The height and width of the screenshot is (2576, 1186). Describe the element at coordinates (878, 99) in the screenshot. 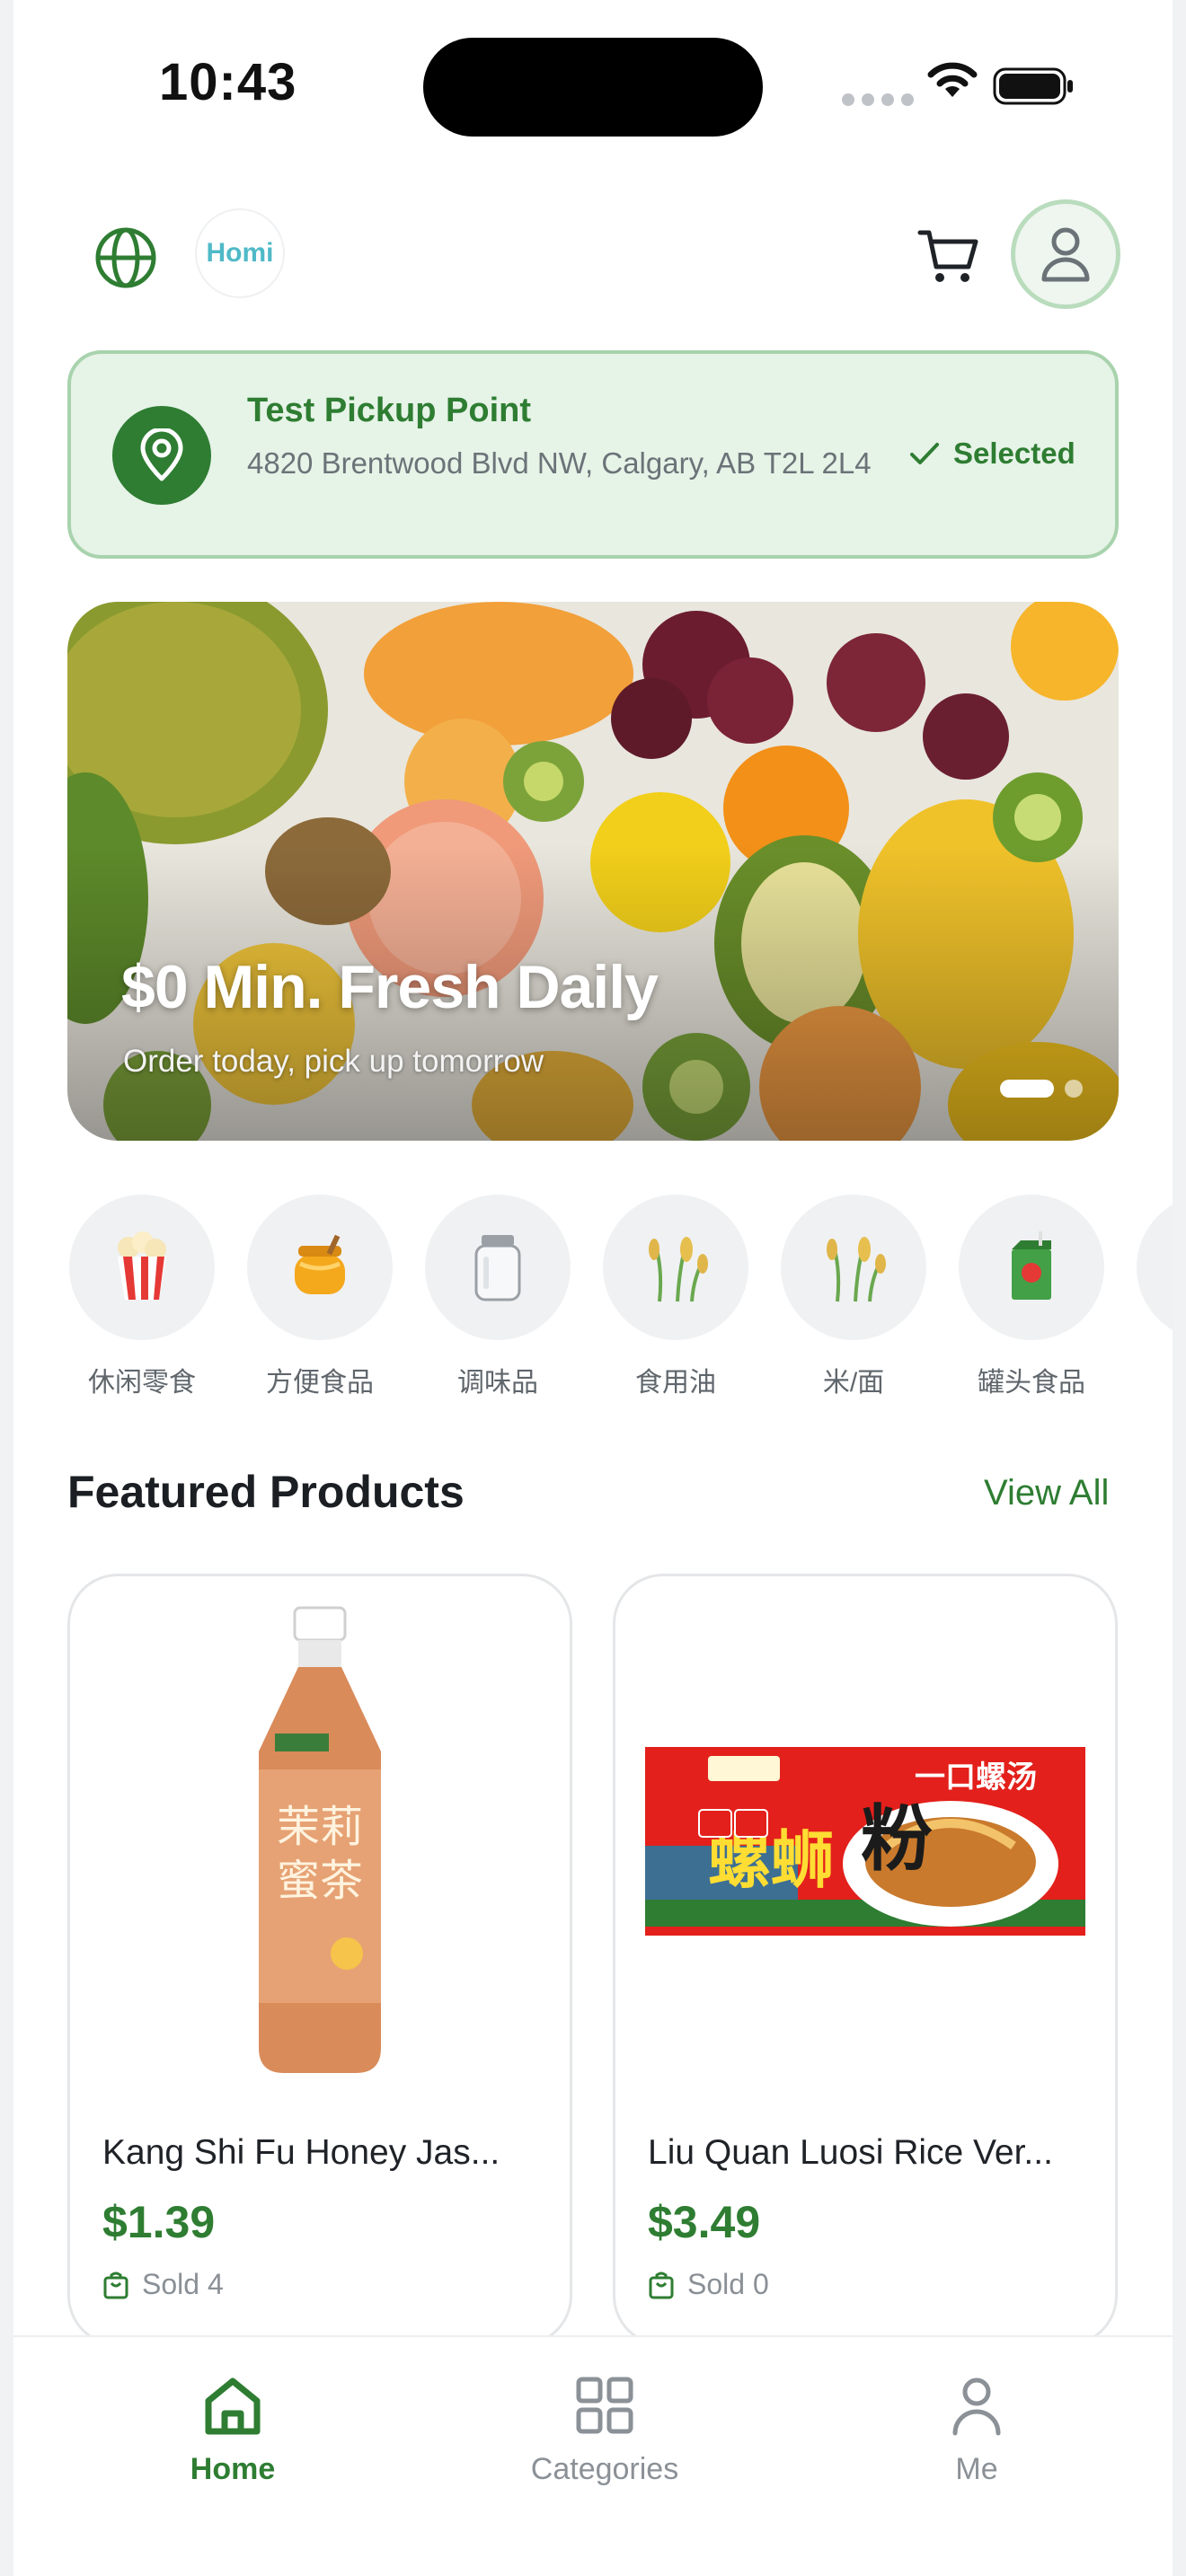

I see `cellular-signal-icon` at that location.